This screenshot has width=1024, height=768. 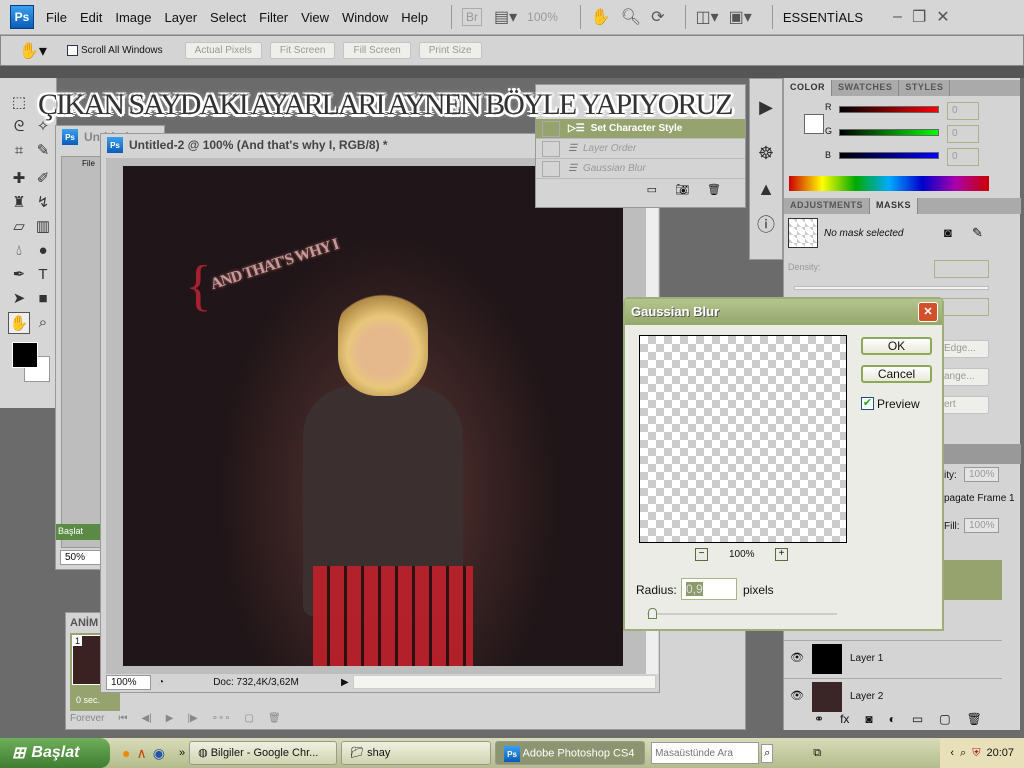 I want to click on zoom-tool-icon: 🔍︎, so click(x=631, y=17).